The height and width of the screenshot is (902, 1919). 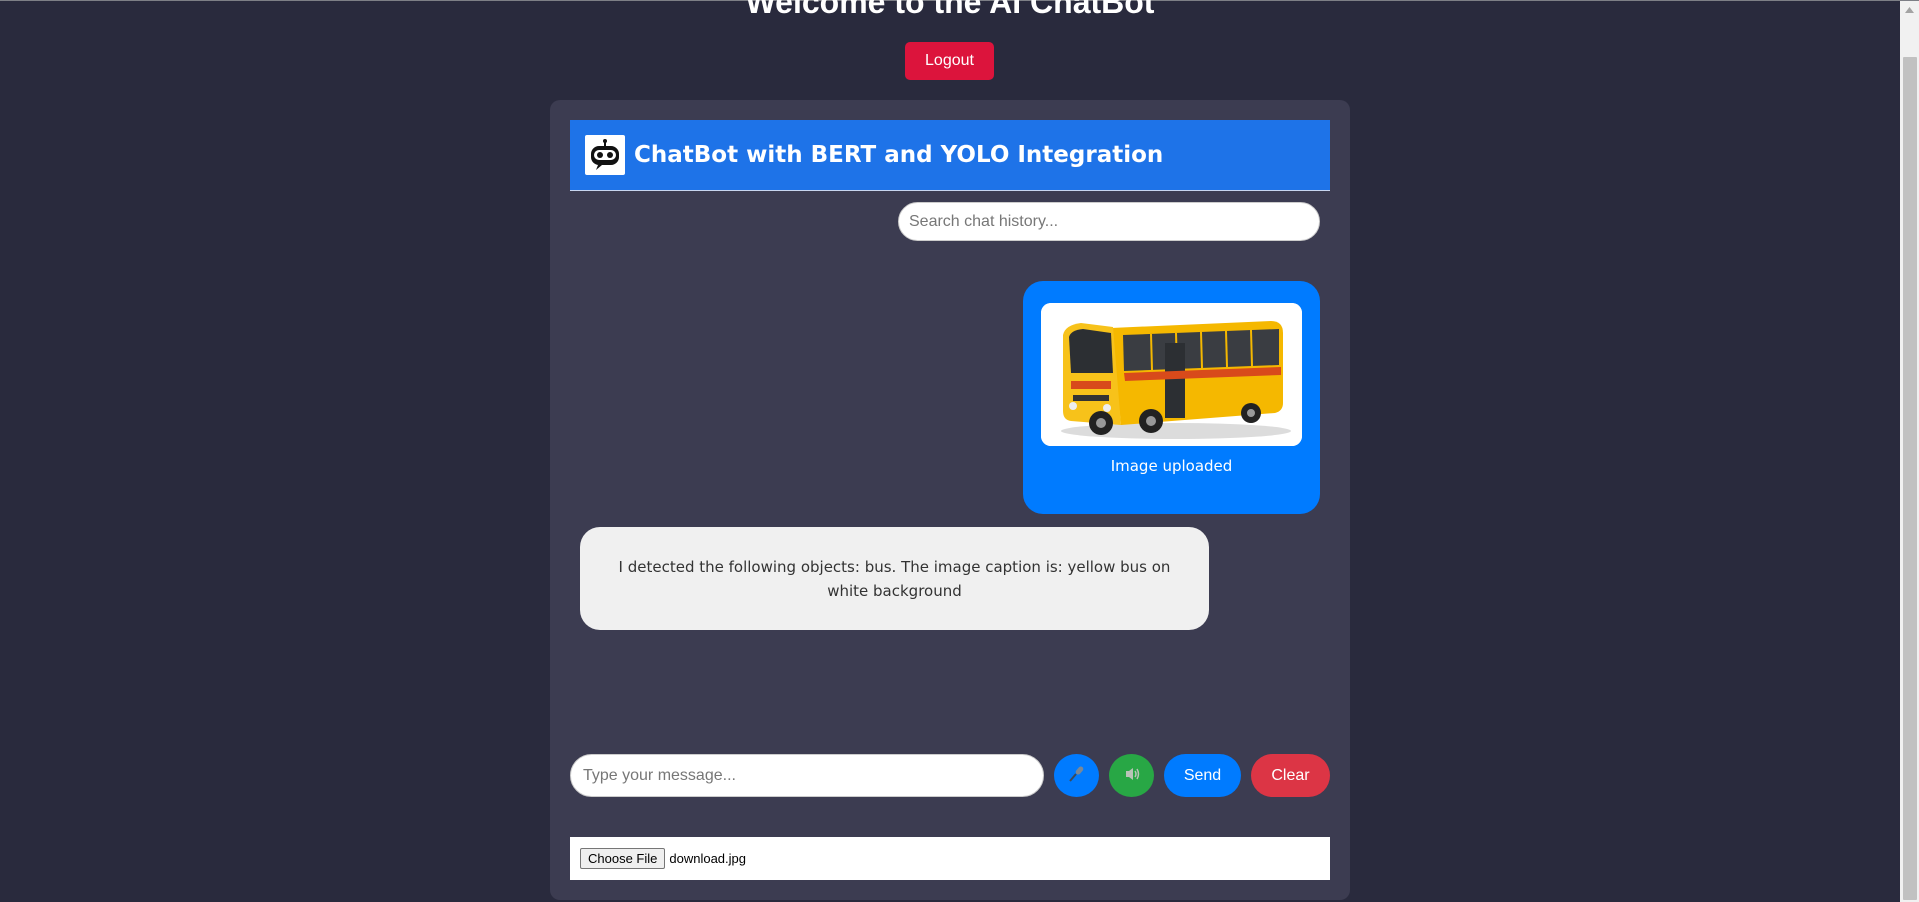 I want to click on choose-file-button: Choose File, so click(x=623, y=858).